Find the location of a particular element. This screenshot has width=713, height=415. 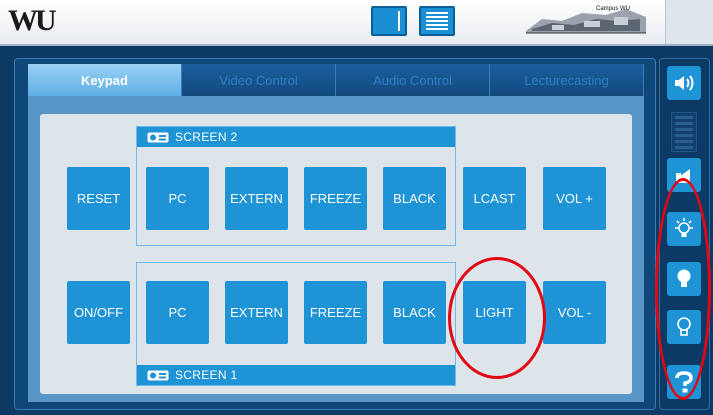

wu-logo: WU is located at coordinates (32, 20).